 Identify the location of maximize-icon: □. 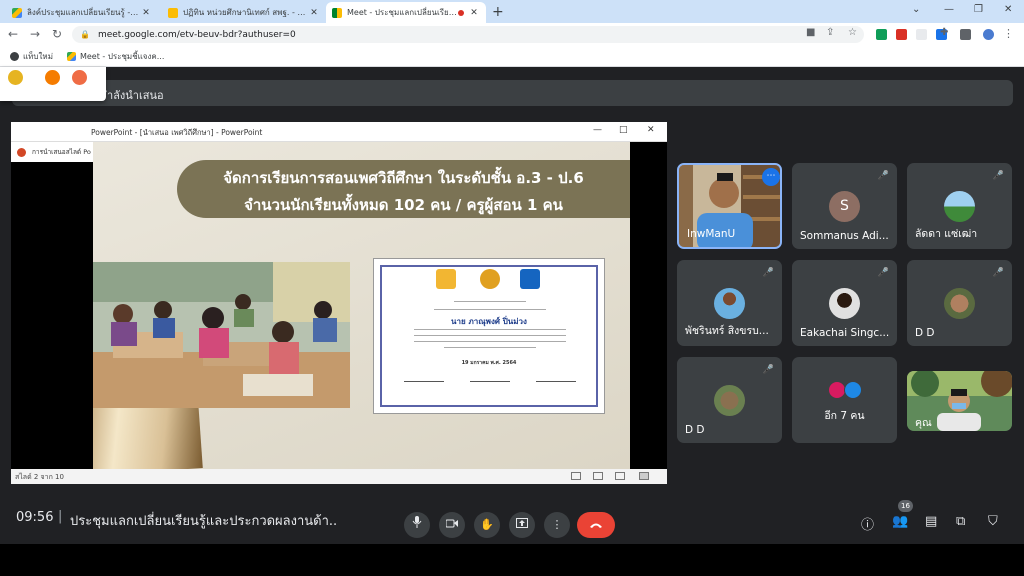
(623, 130).